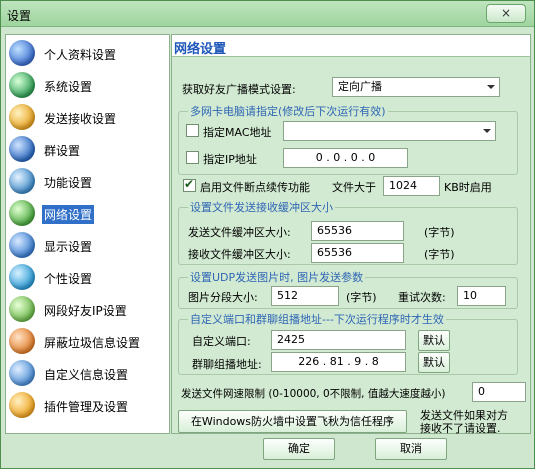  Describe the element at coordinates (227, 364) in the screenshot. I see `multicast-address-label: 群聊组播地址:` at that location.